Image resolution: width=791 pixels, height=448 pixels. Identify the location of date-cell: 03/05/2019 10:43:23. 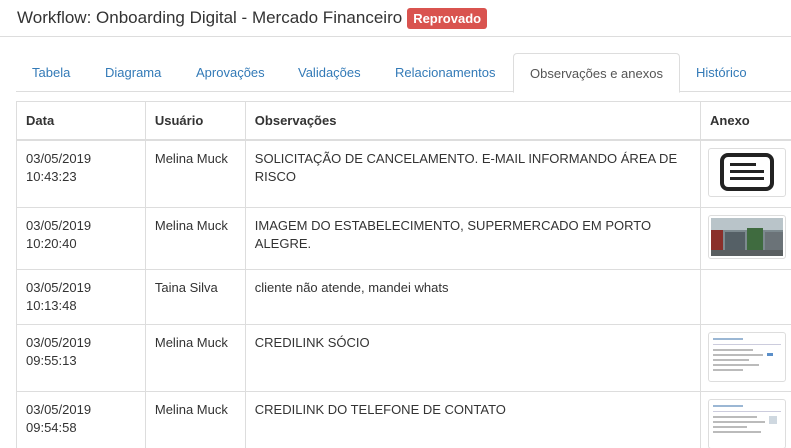
(81, 173).